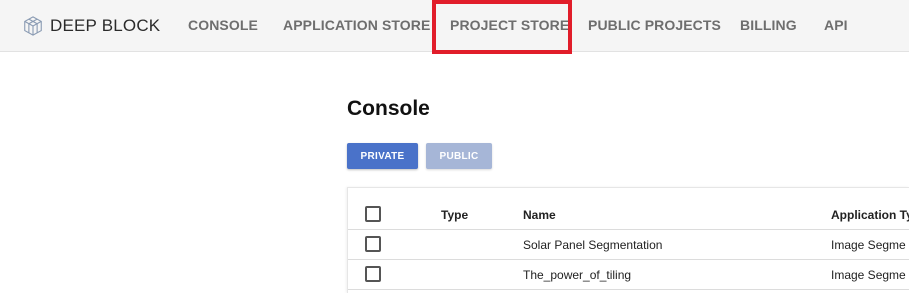  I want to click on private-button: PRIVATE, so click(382, 156).